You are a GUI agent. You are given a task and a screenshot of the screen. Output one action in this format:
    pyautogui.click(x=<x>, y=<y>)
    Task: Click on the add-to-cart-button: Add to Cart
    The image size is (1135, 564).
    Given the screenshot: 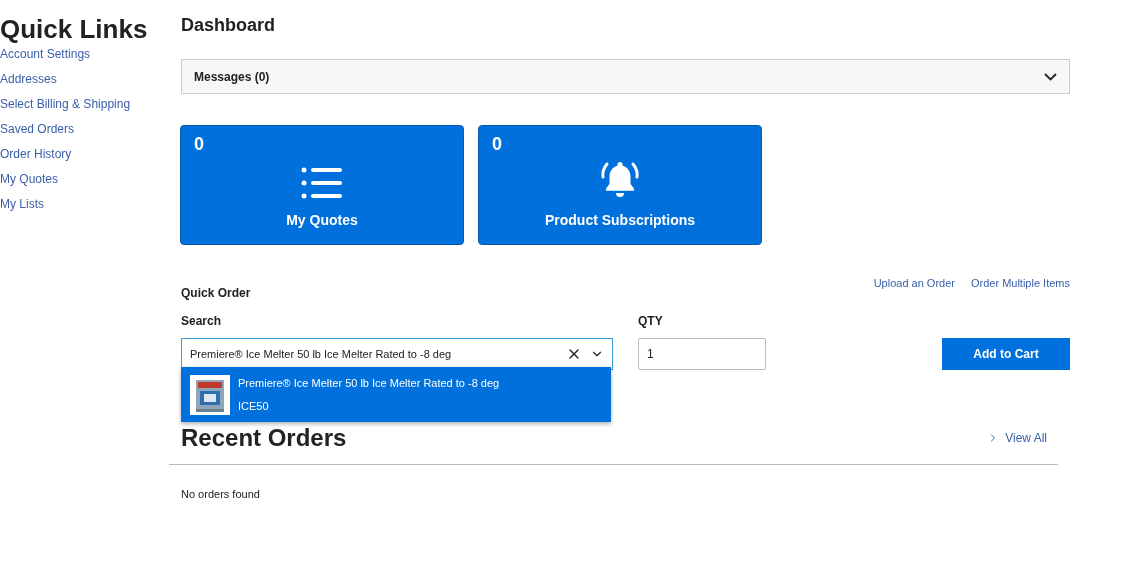 What is the action you would take?
    pyautogui.click(x=1006, y=354)
    